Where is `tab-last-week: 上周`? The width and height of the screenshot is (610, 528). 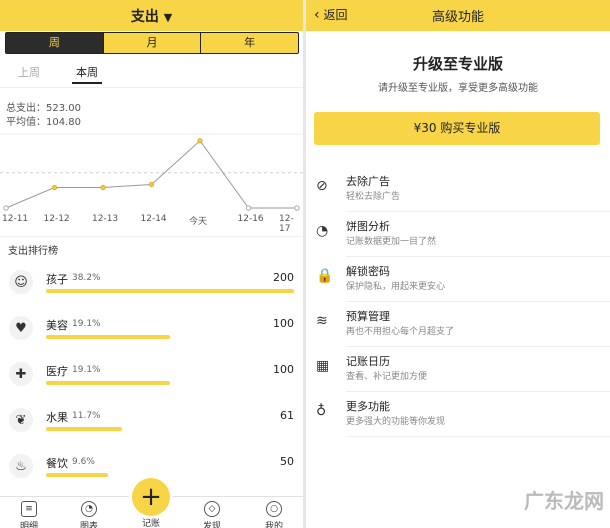 tab-last-week: 上周 is located at coordinates (29, 72).